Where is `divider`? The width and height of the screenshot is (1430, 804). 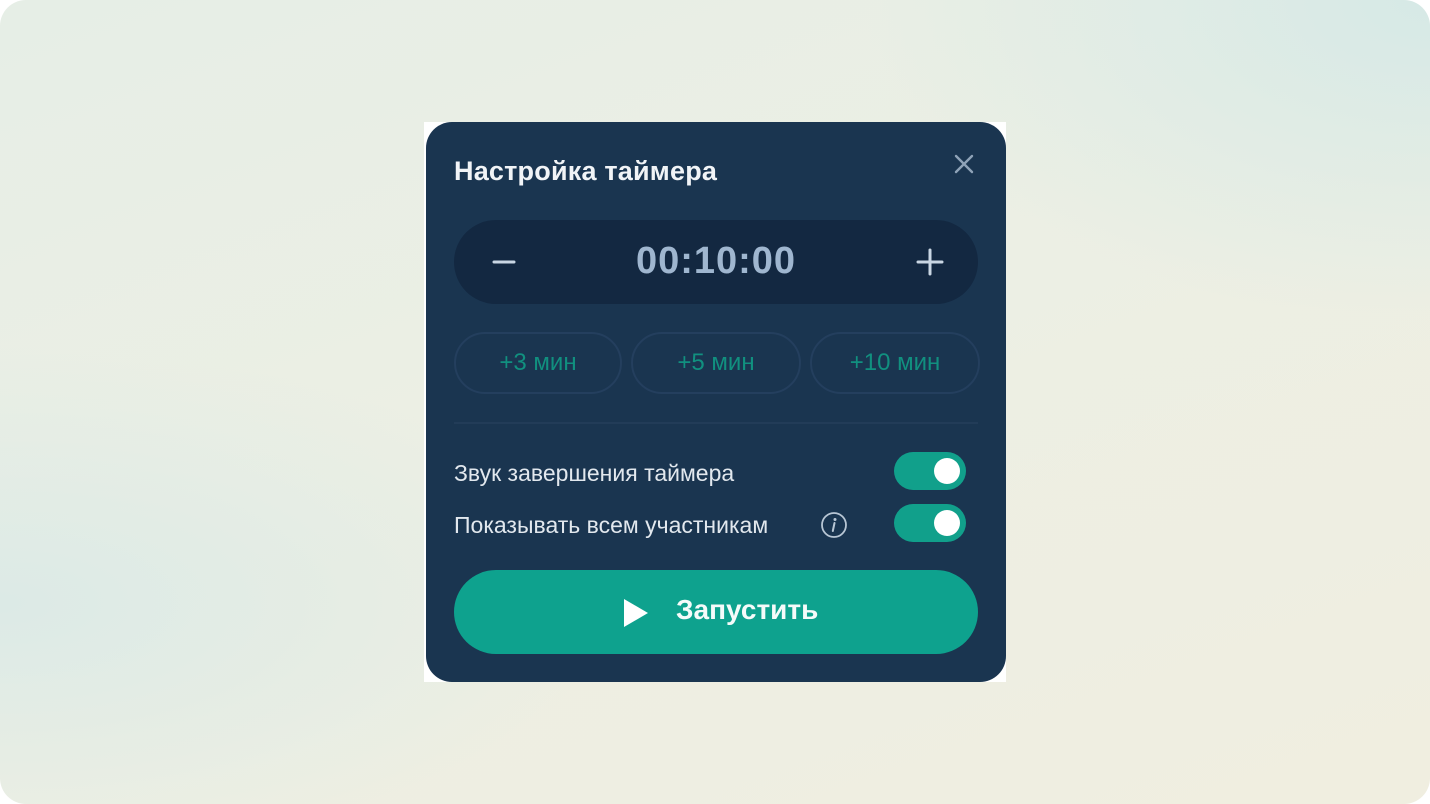 divider is located at coordinates (716, 423).